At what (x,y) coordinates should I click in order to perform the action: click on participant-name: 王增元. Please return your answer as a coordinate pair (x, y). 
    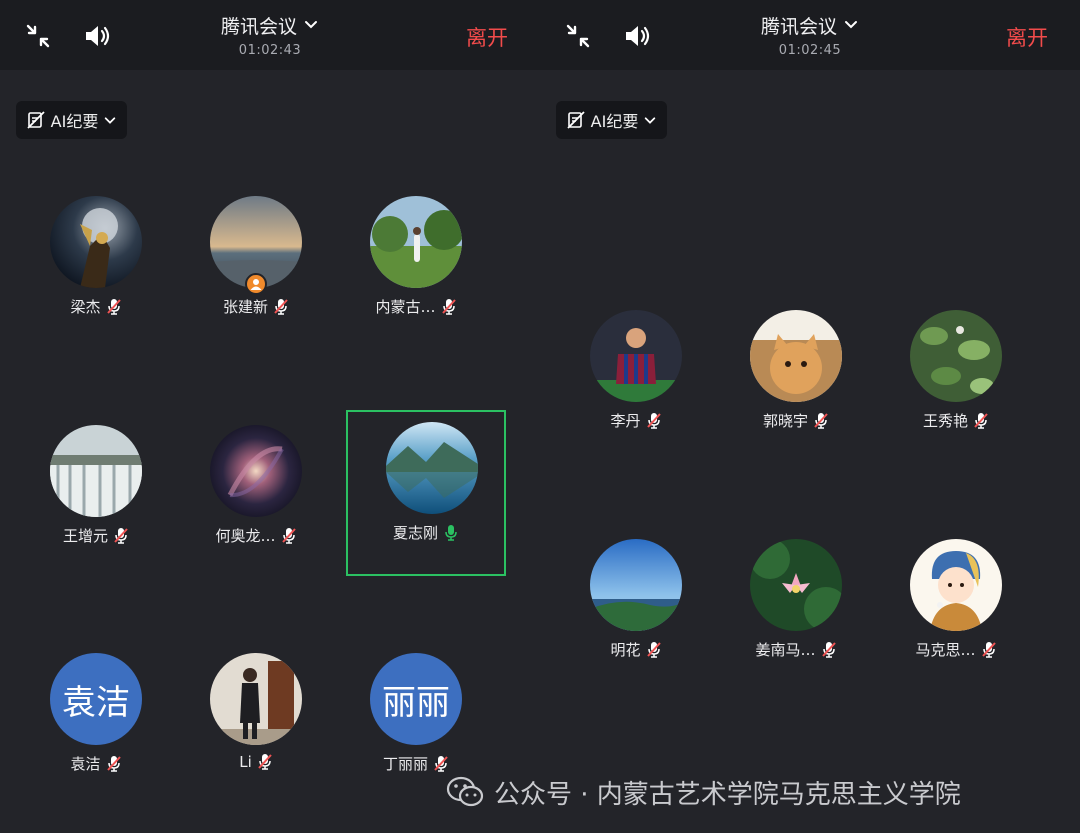
    Looking at the image, I should click on (85, 536).